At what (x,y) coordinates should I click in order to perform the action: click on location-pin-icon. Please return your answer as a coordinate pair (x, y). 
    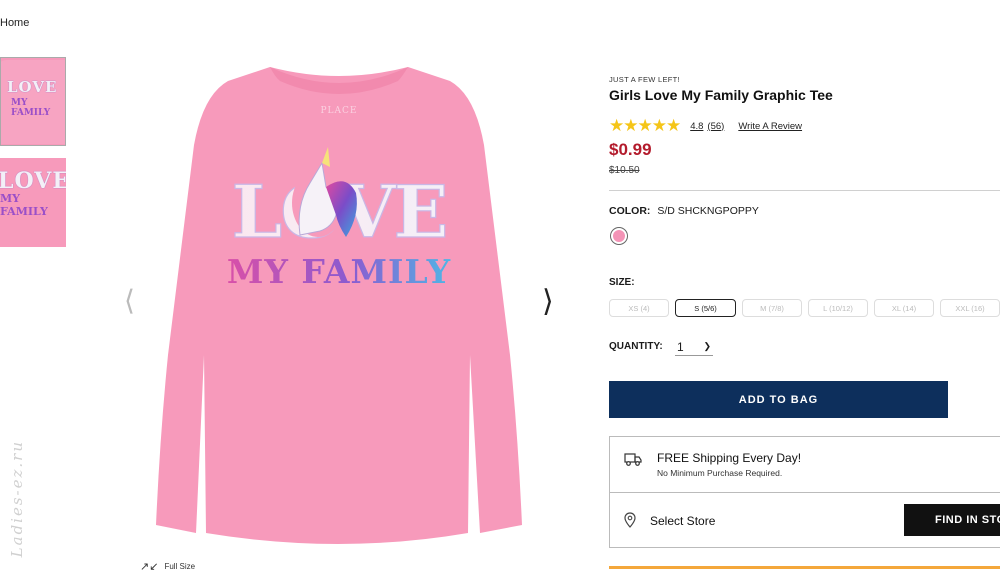
    Looking at the image, I should click on (630, 520).